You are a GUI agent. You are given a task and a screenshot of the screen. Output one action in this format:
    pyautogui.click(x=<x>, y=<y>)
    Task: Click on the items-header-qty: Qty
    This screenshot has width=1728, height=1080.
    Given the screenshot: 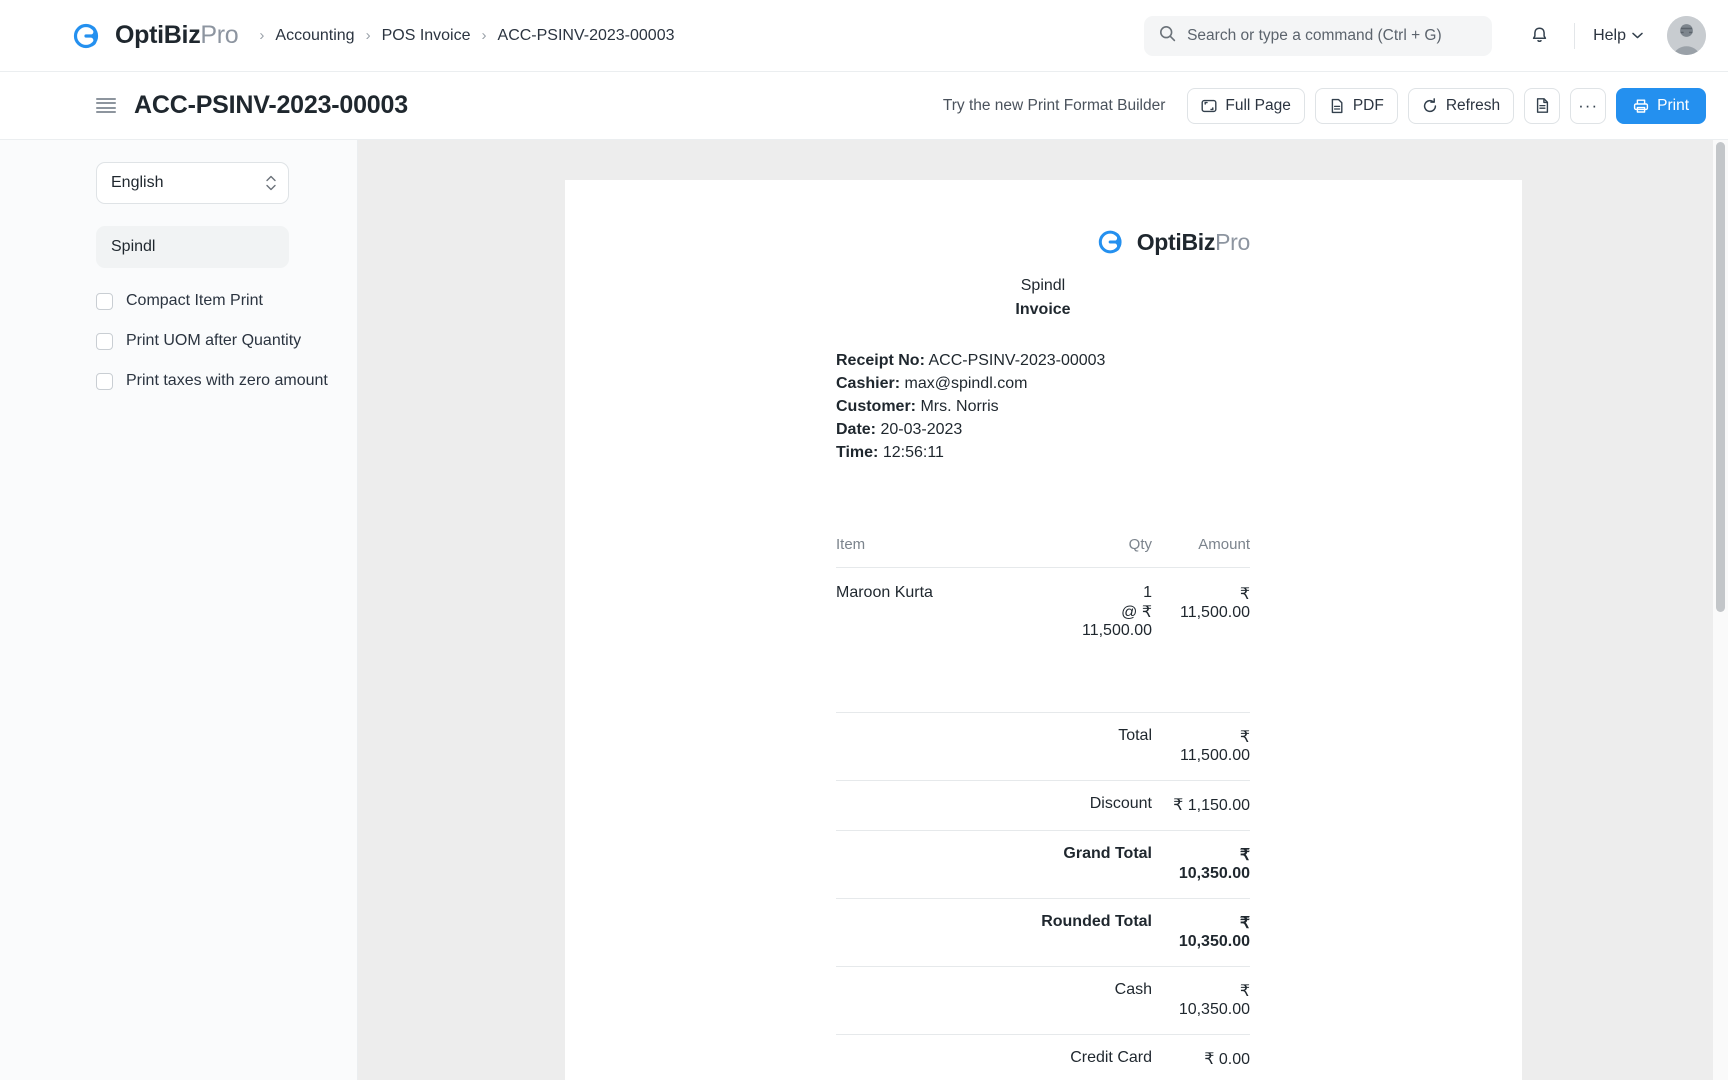 What is the action you would take?
    pyautogui.click(x=1102, y=552)
    